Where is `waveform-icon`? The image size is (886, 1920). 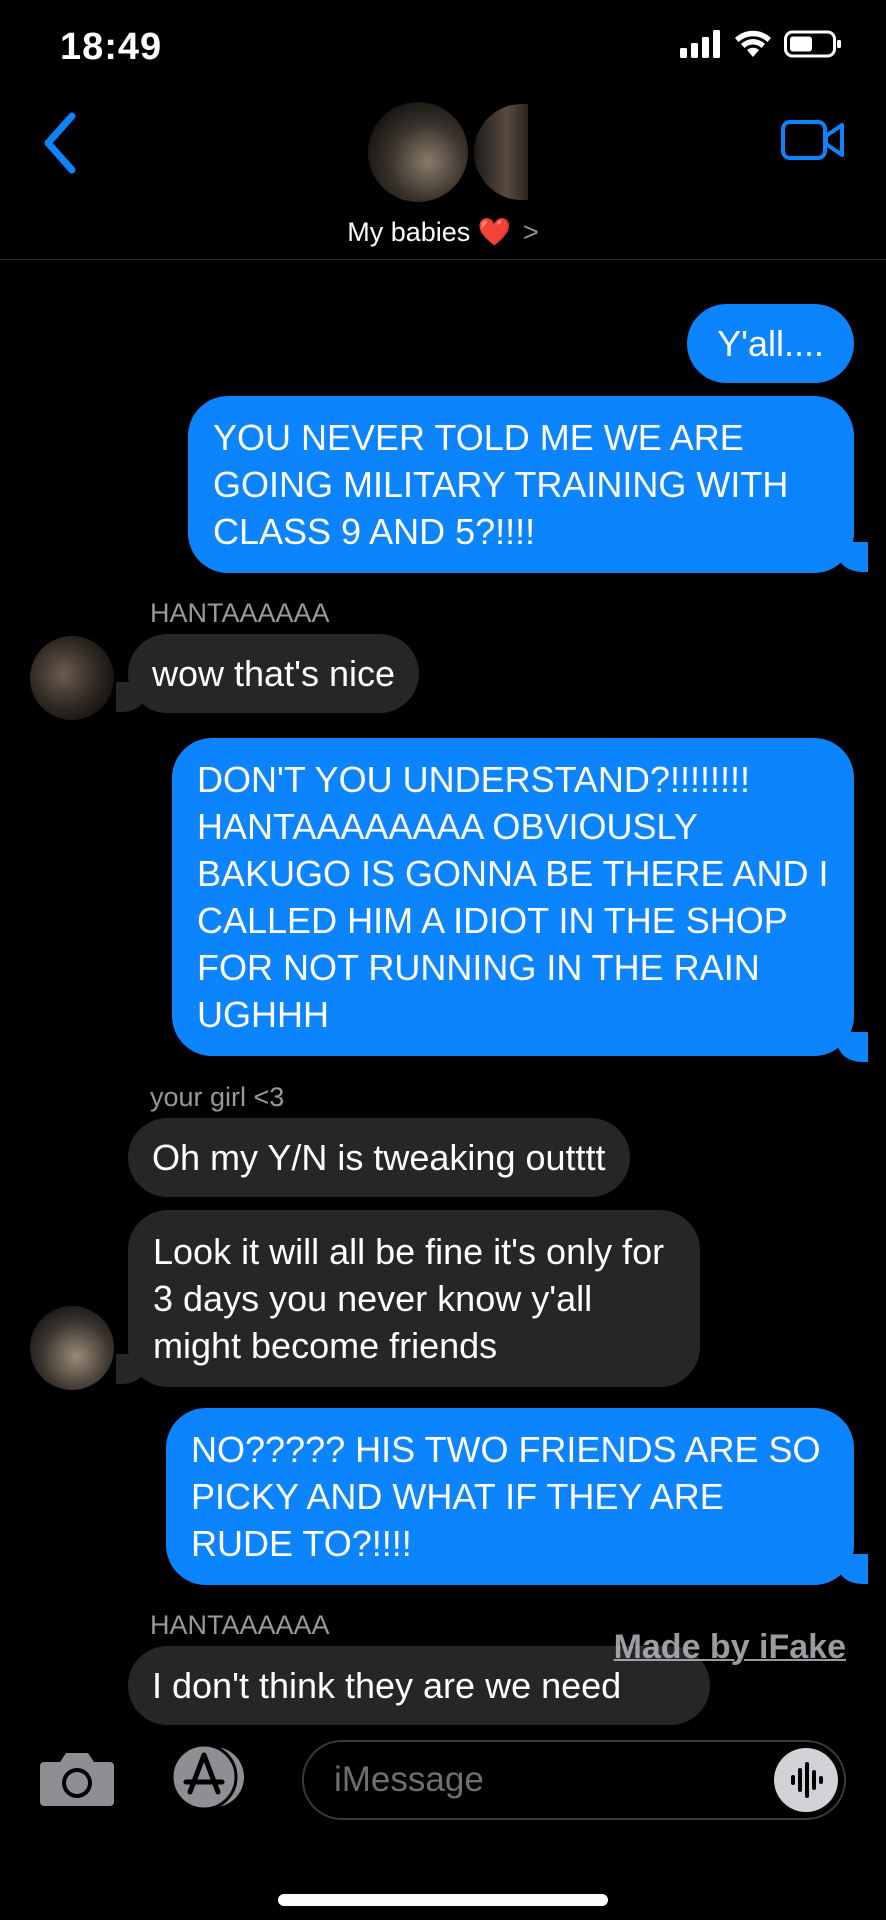
waveform-icon is located at coordinates (807, 1780).